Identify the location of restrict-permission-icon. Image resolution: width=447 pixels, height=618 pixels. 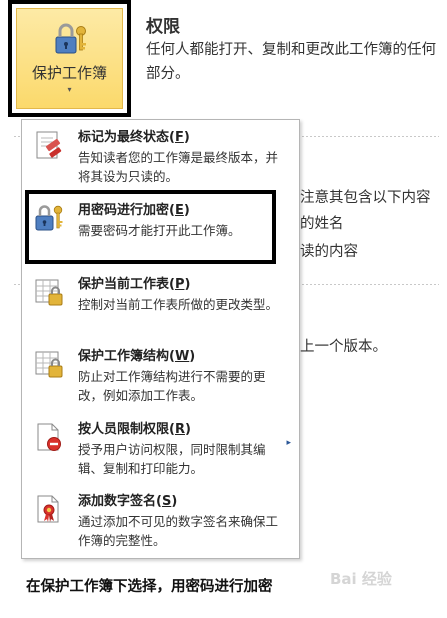
(49, 437).